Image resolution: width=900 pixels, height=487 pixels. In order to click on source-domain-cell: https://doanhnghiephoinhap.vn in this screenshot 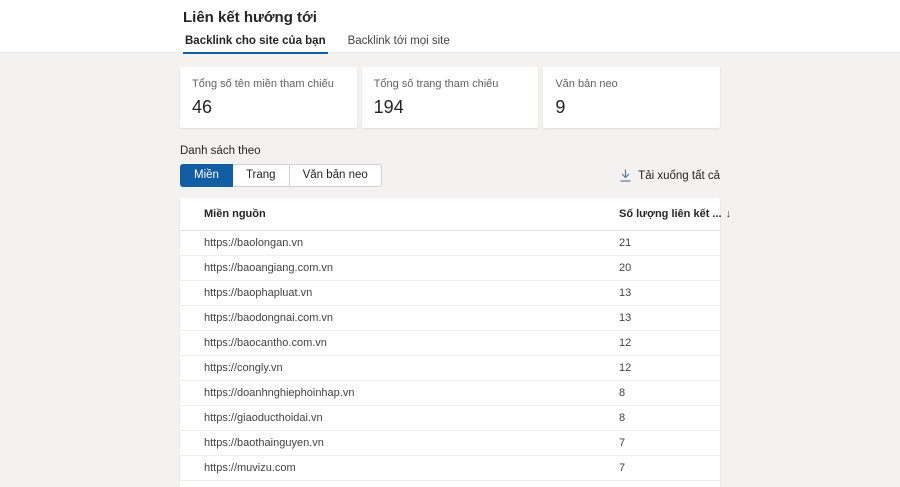, I will do `click(279, 393)`.